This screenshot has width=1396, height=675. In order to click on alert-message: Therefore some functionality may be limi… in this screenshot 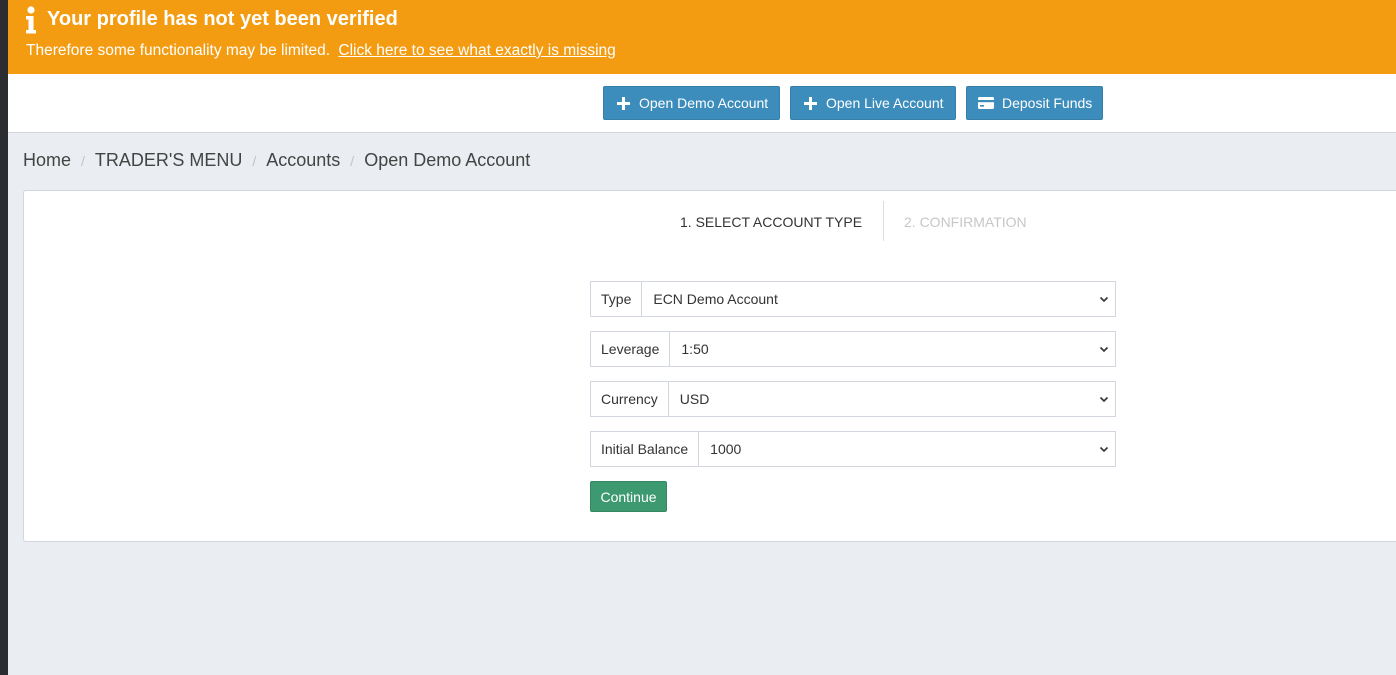, I will do `click(321, 51)`.